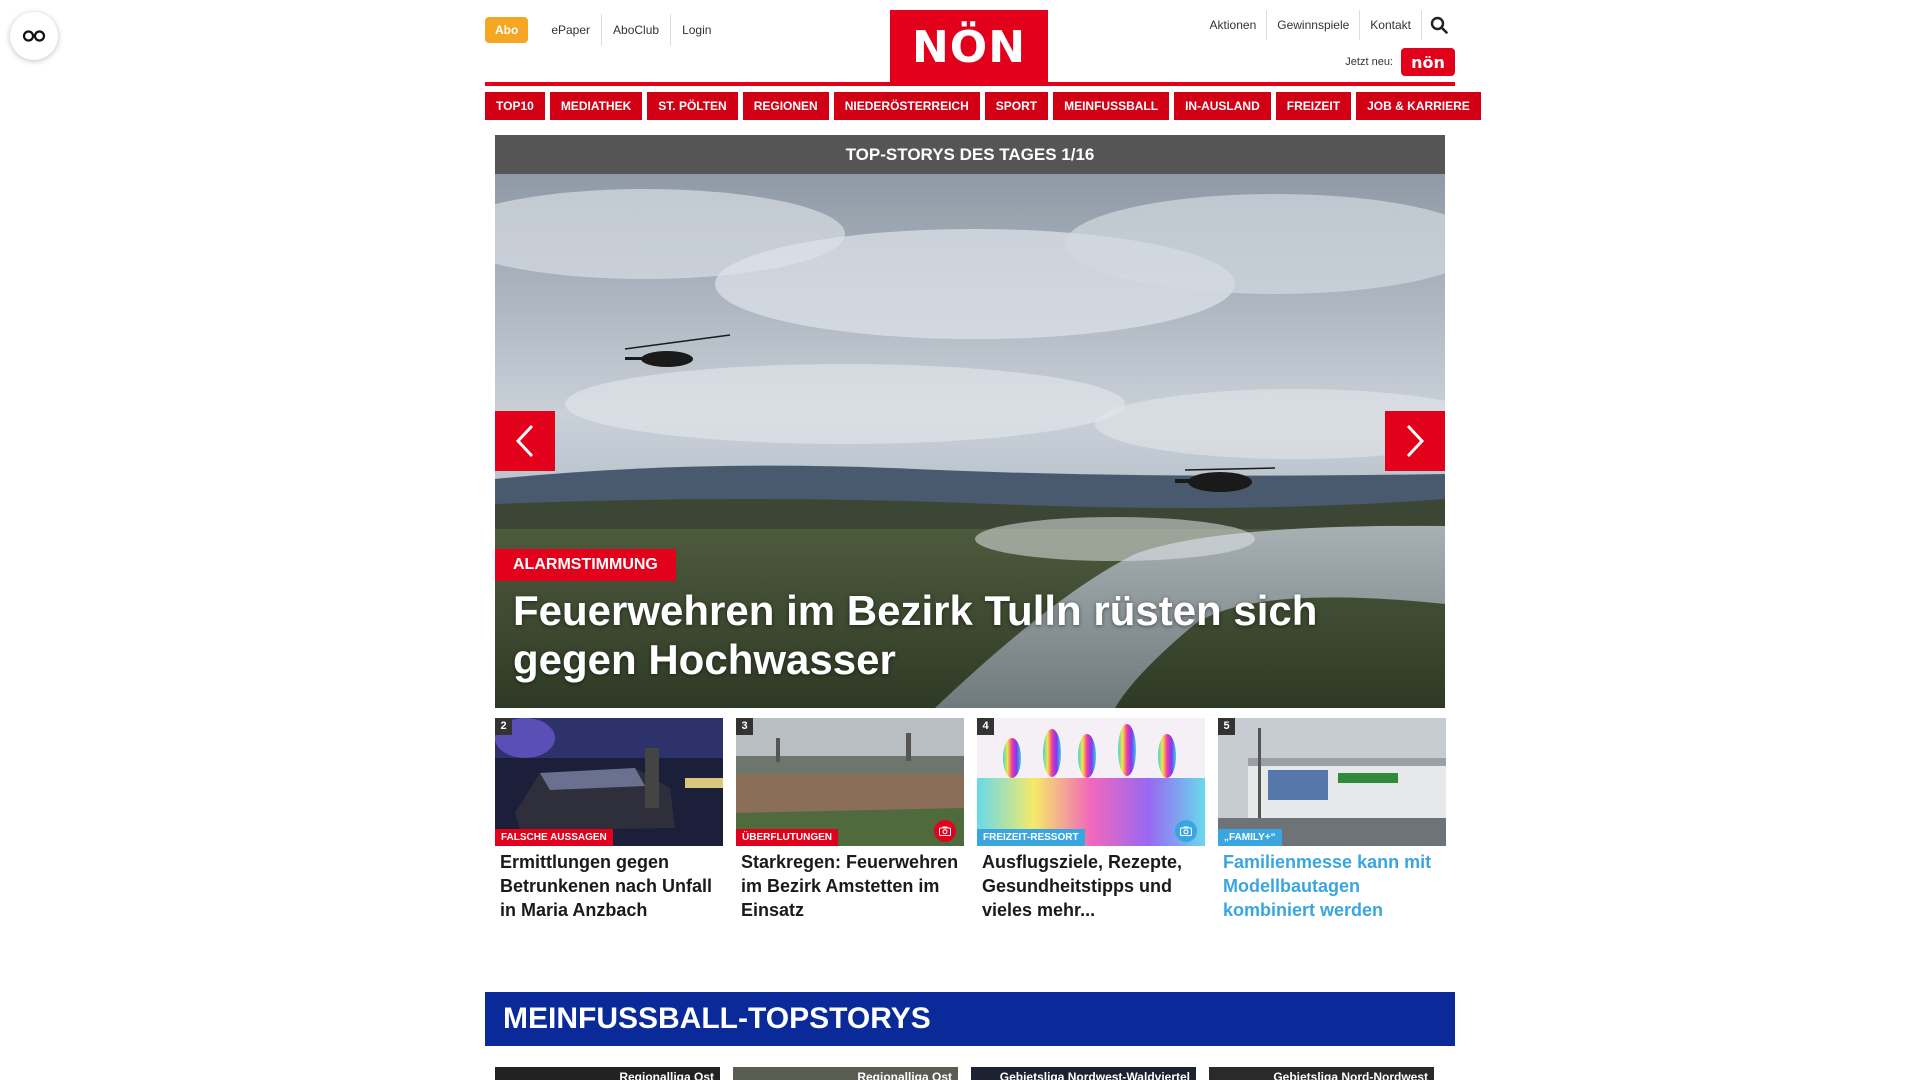  I want to click on jetzt-neu: Jetzt neu: nön, so click(1400, 62).